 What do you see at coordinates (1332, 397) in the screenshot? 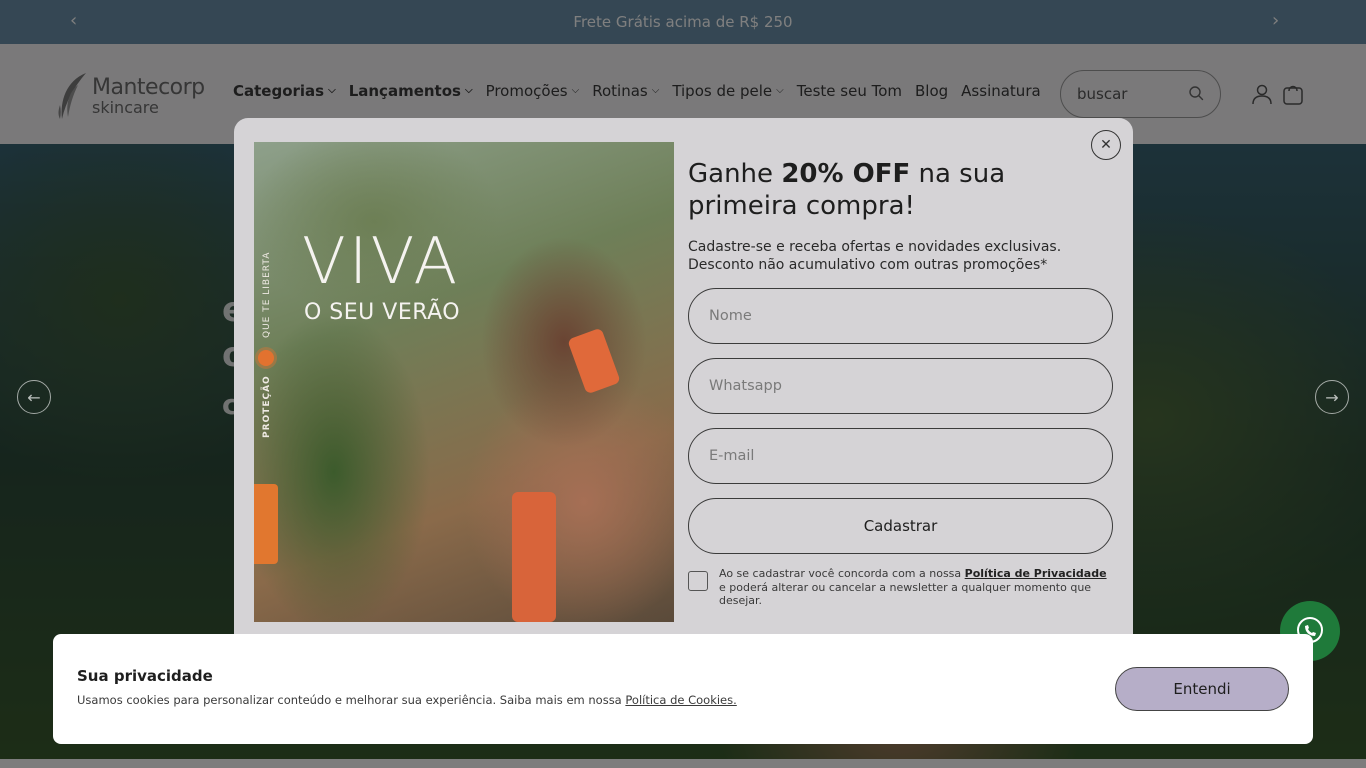
I see `carousel-next-arrow-icon: →` at bounding box center [1332, 397].